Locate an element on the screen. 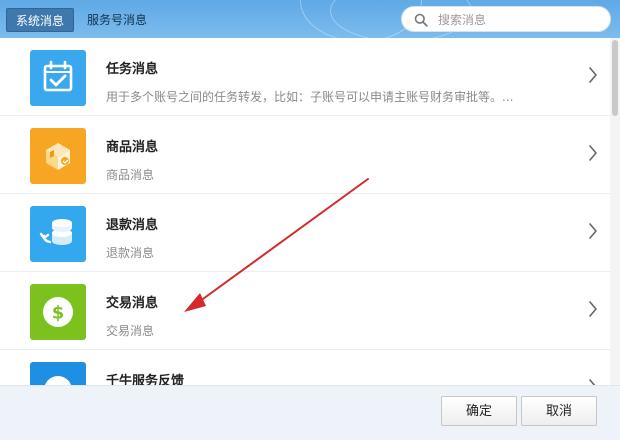 The image size is (620, 440). search-icon is located at coordinates (421, 20).